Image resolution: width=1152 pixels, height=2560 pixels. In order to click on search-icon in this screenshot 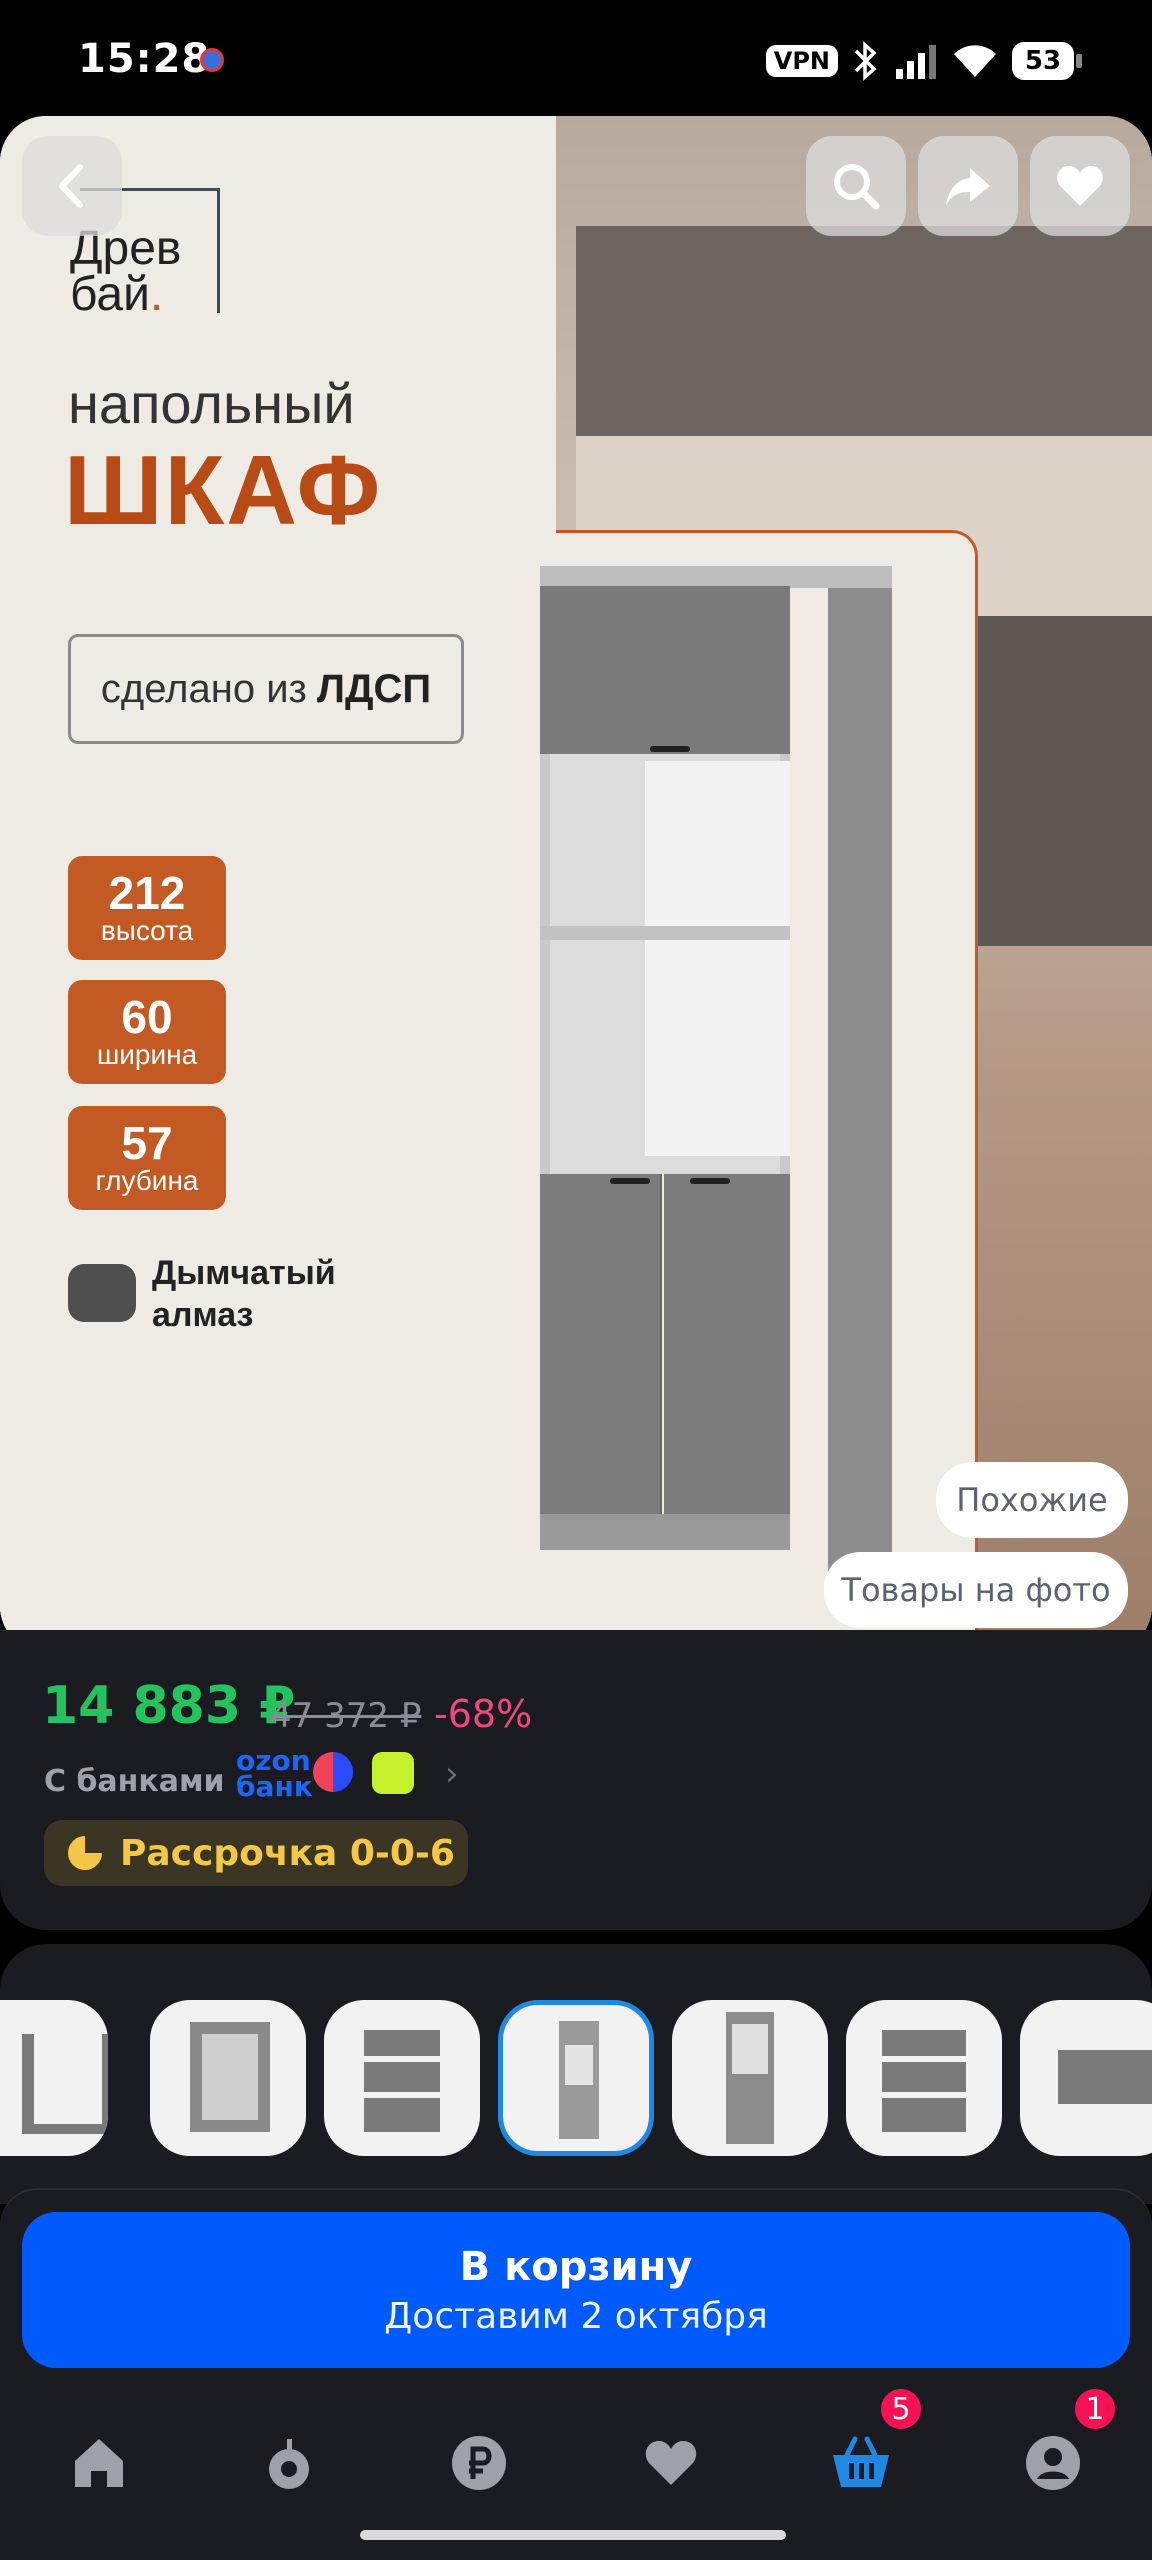, I will do `click(857, 187)`.